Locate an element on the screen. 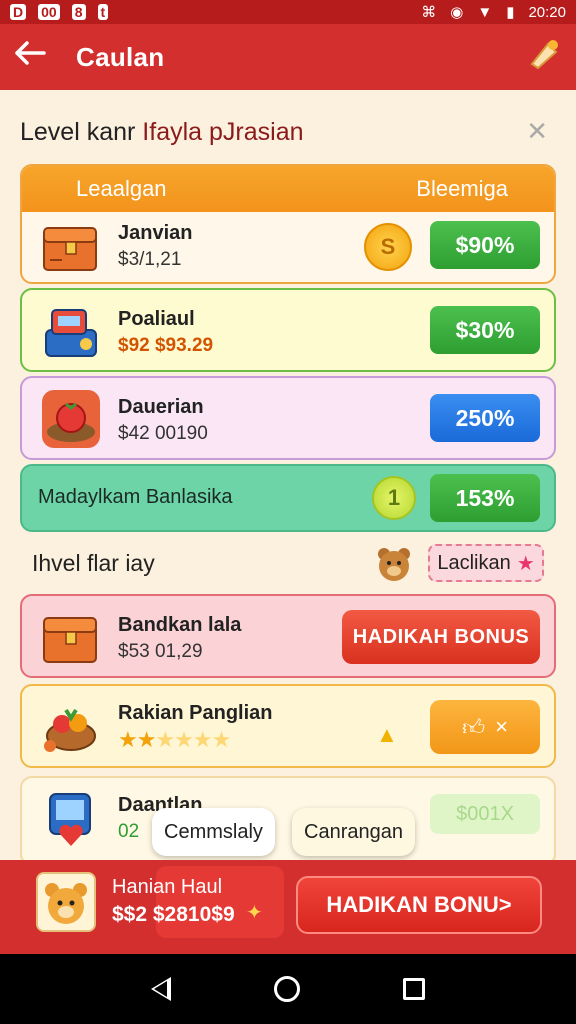  status-system-icons: ⌘ ◉ ▼ ▮ 20:20 is located at coordinates (493, 12).